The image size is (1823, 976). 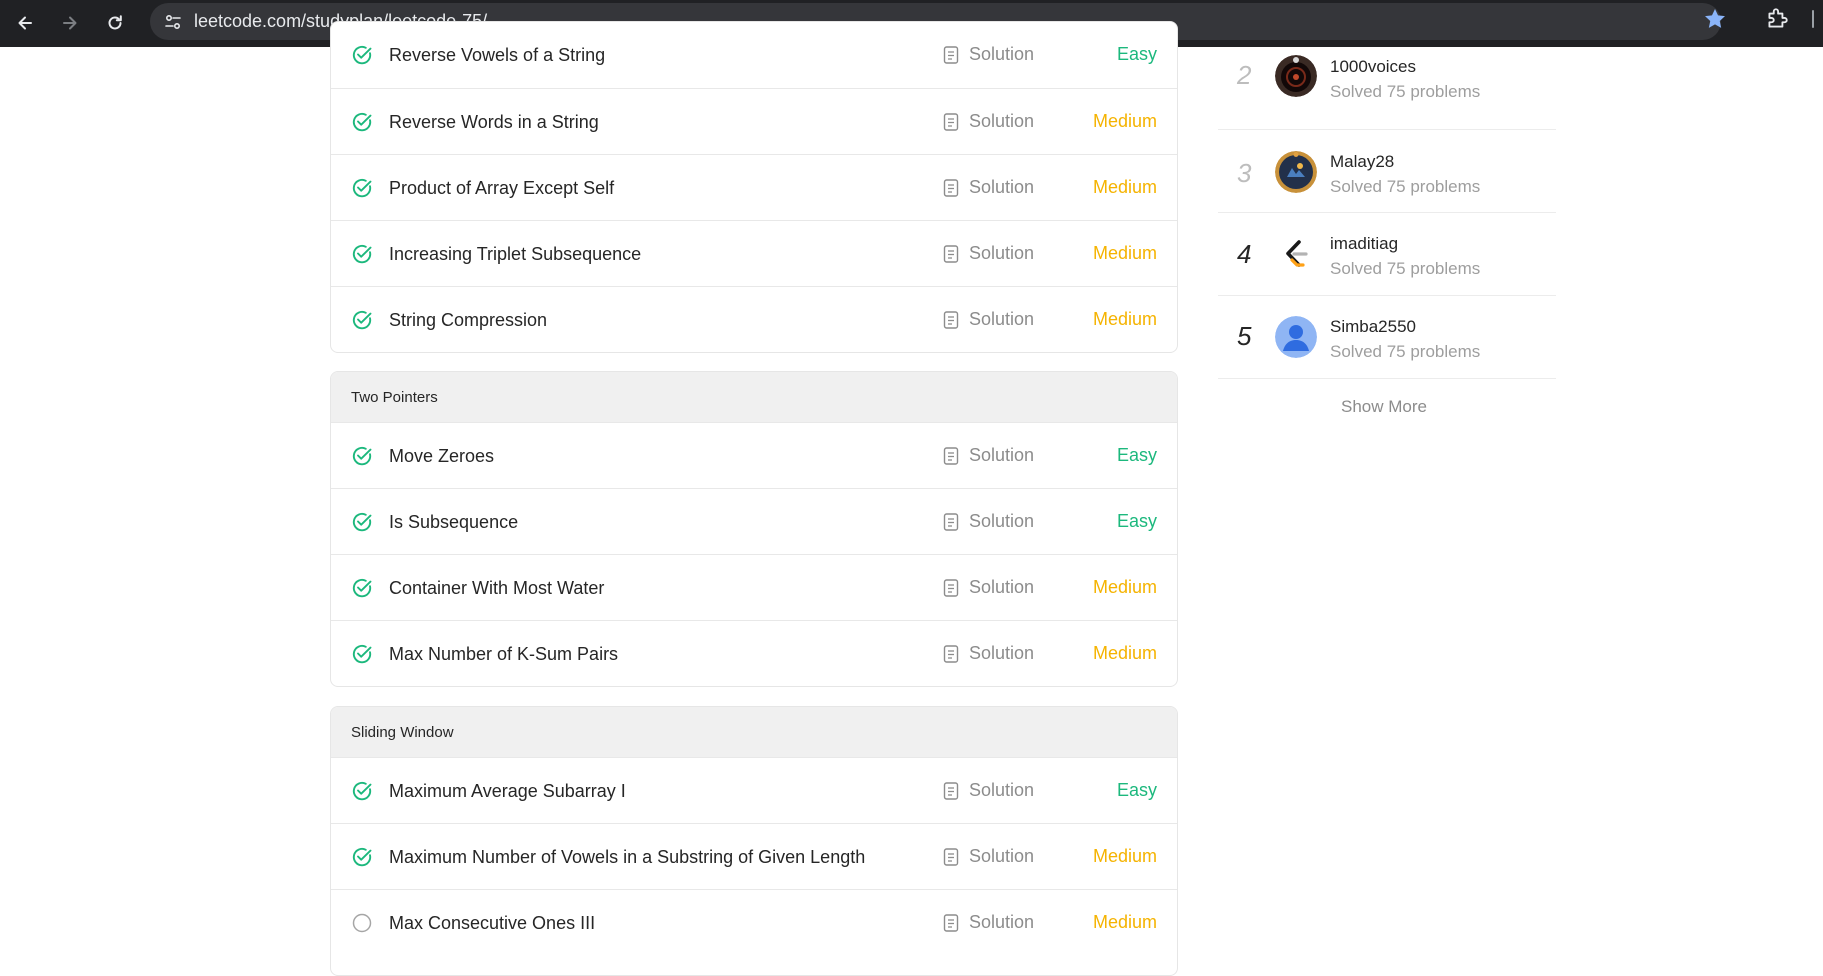 What do you see at coordinates (1244, 336) in the screenshot?
I see `rank-number: 5` at bounding box center [1244, 336].